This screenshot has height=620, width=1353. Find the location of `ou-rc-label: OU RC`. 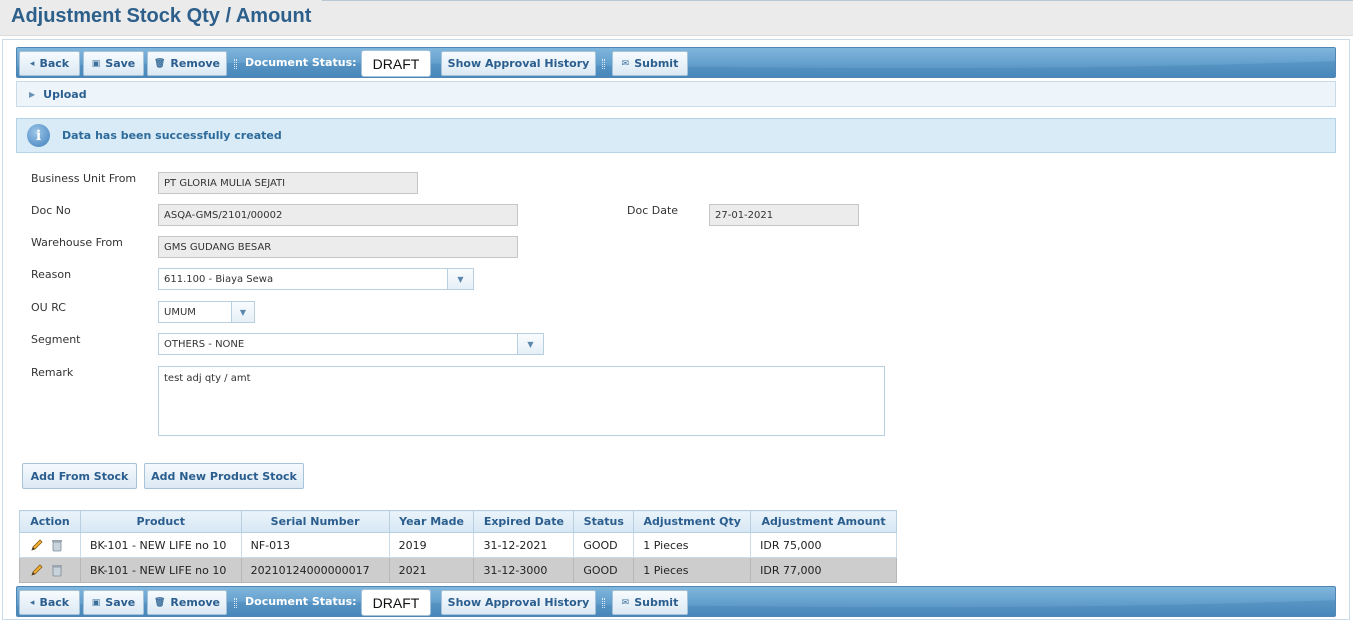

ou-rc-label: OU RC is located at coordinates (48, 307).